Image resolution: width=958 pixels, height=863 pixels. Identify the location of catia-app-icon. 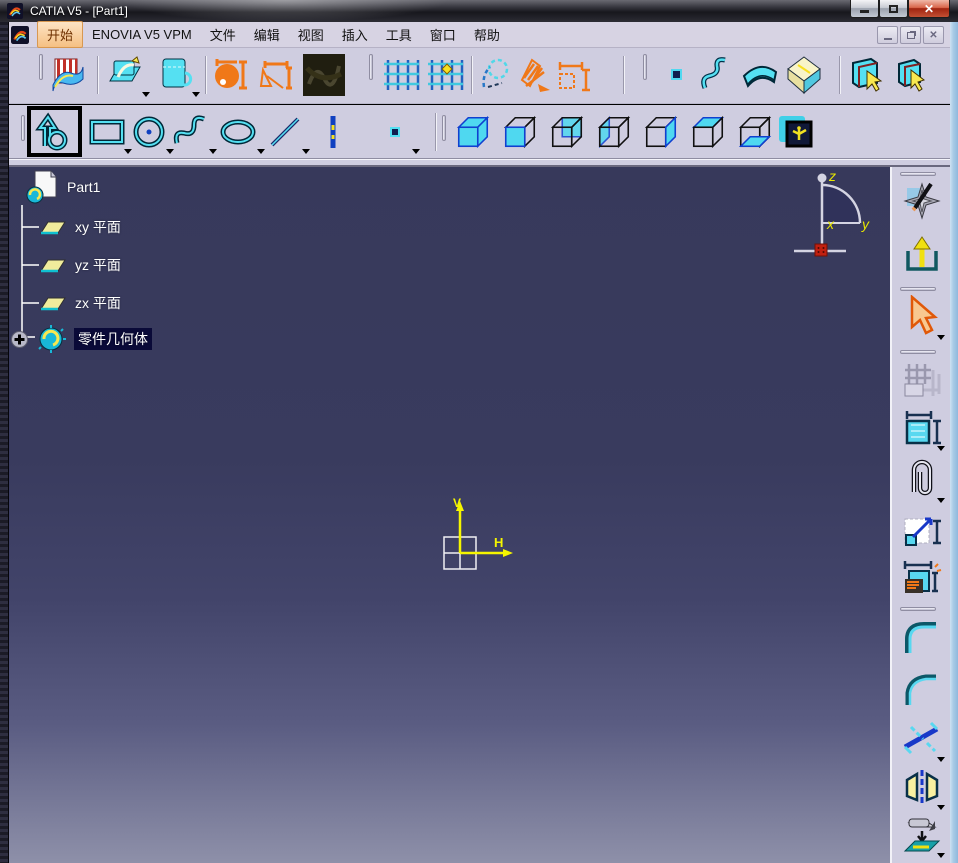
(15, 11).